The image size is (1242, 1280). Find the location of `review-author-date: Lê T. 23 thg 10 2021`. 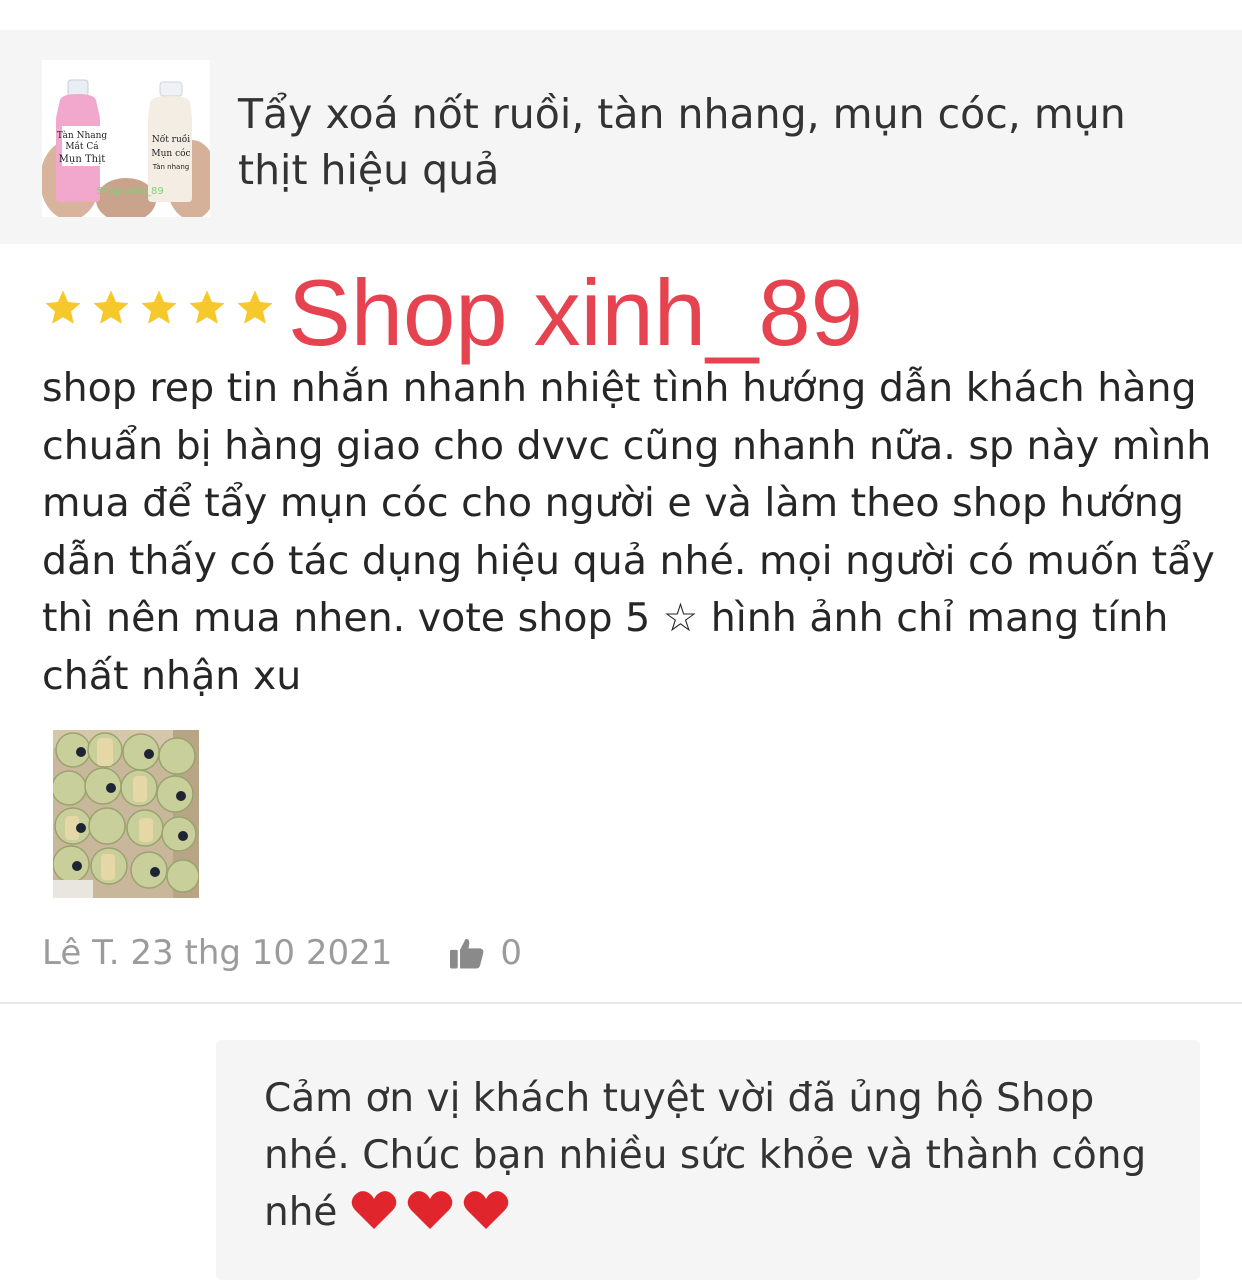

review-author-date: Lê T. 23 thg 10 2021 is located at coordinates (217, 953).